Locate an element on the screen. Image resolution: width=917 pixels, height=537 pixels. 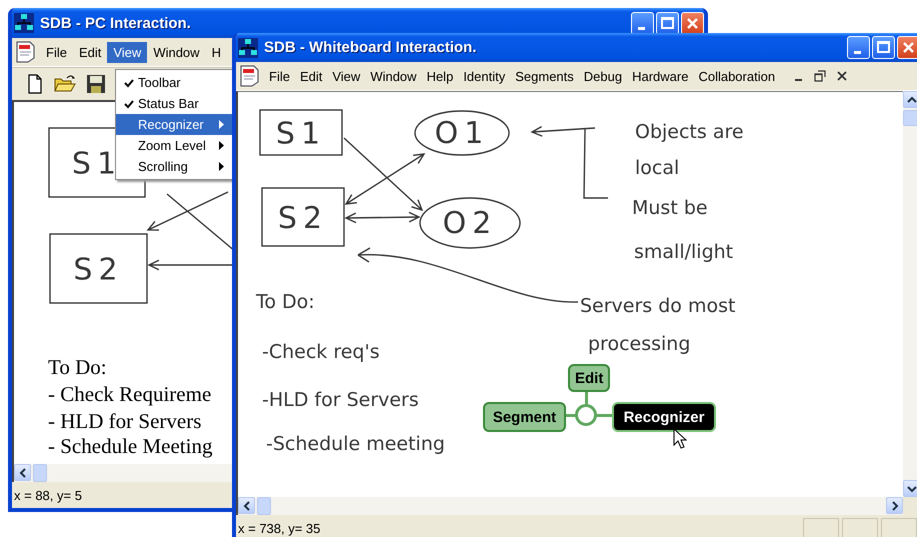
menu-item: Debug is located at coordinates (603, 76).